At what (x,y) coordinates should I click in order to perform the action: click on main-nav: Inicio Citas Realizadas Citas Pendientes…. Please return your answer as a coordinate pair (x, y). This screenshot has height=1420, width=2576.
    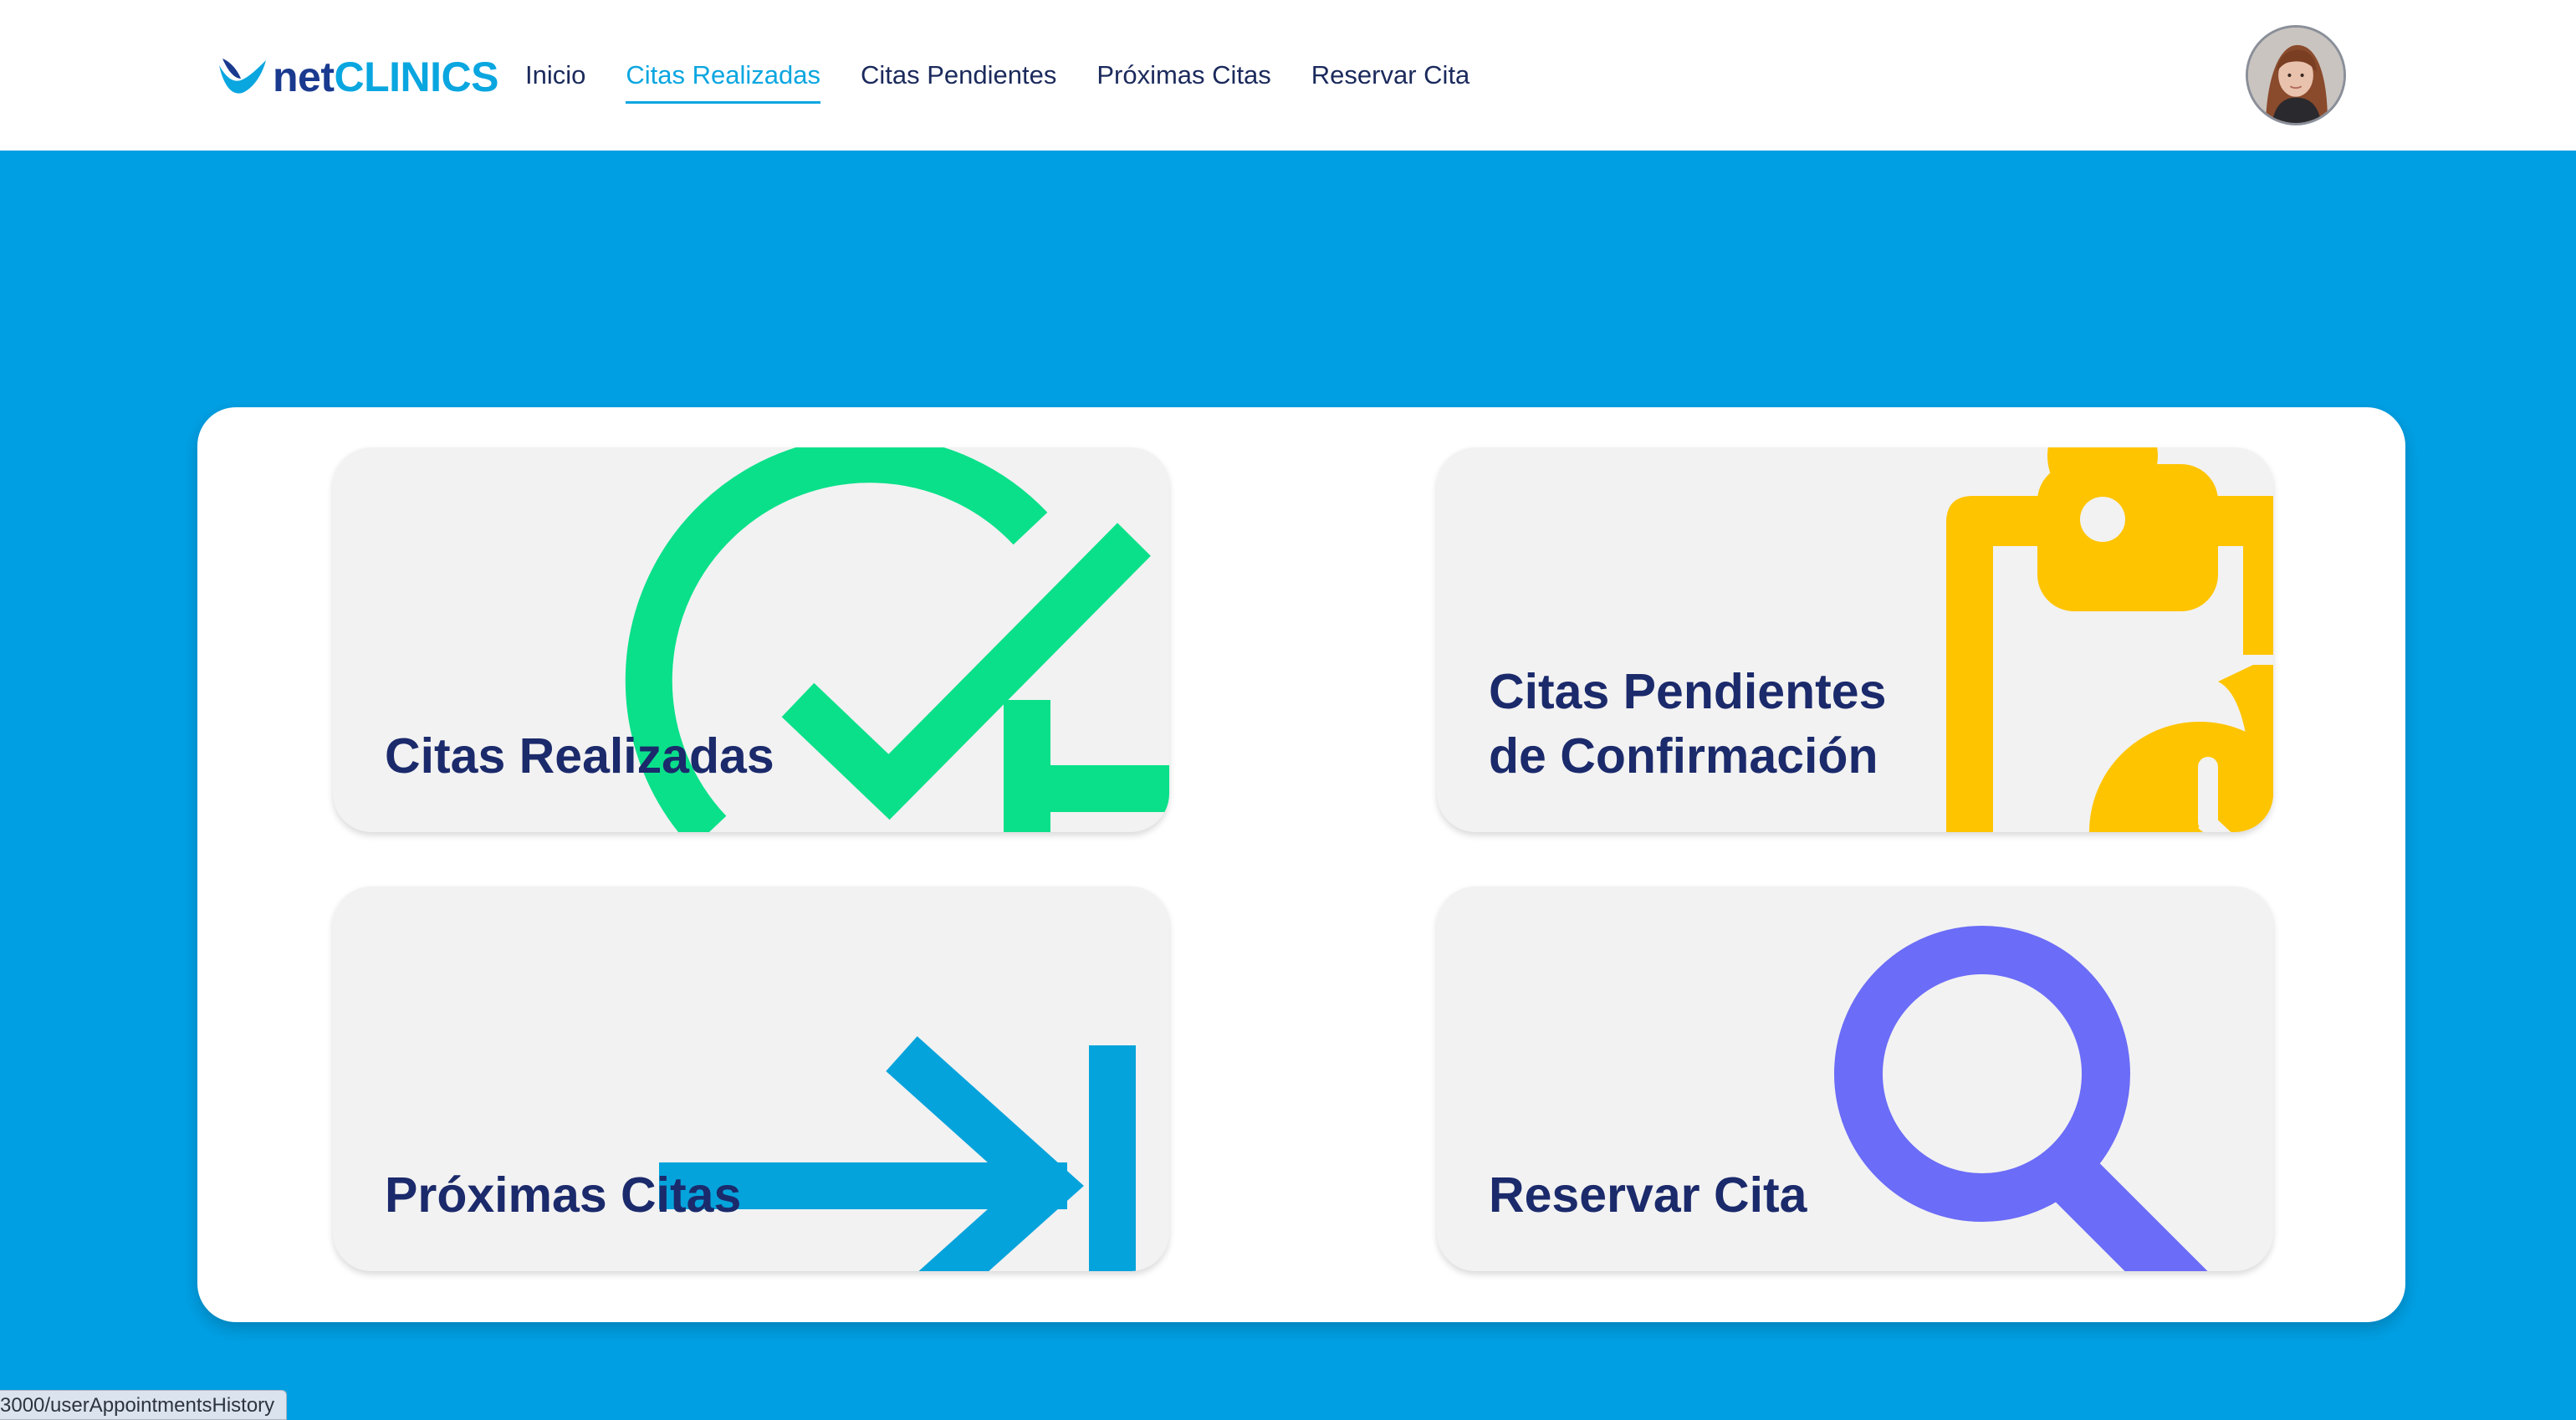
    Looking at the image, I should click on (1017, 78).